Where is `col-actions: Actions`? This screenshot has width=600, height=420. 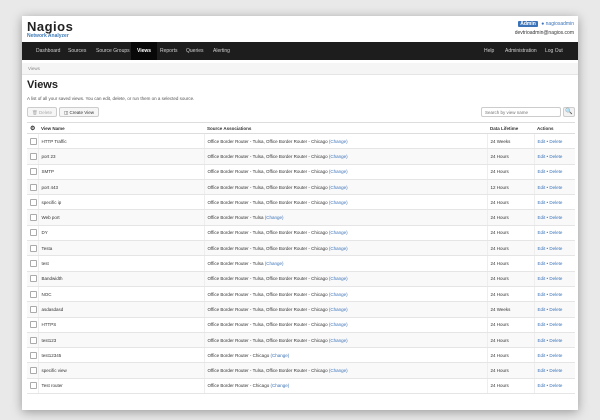 col-actions: Actions is located at coordinates (554, 128).